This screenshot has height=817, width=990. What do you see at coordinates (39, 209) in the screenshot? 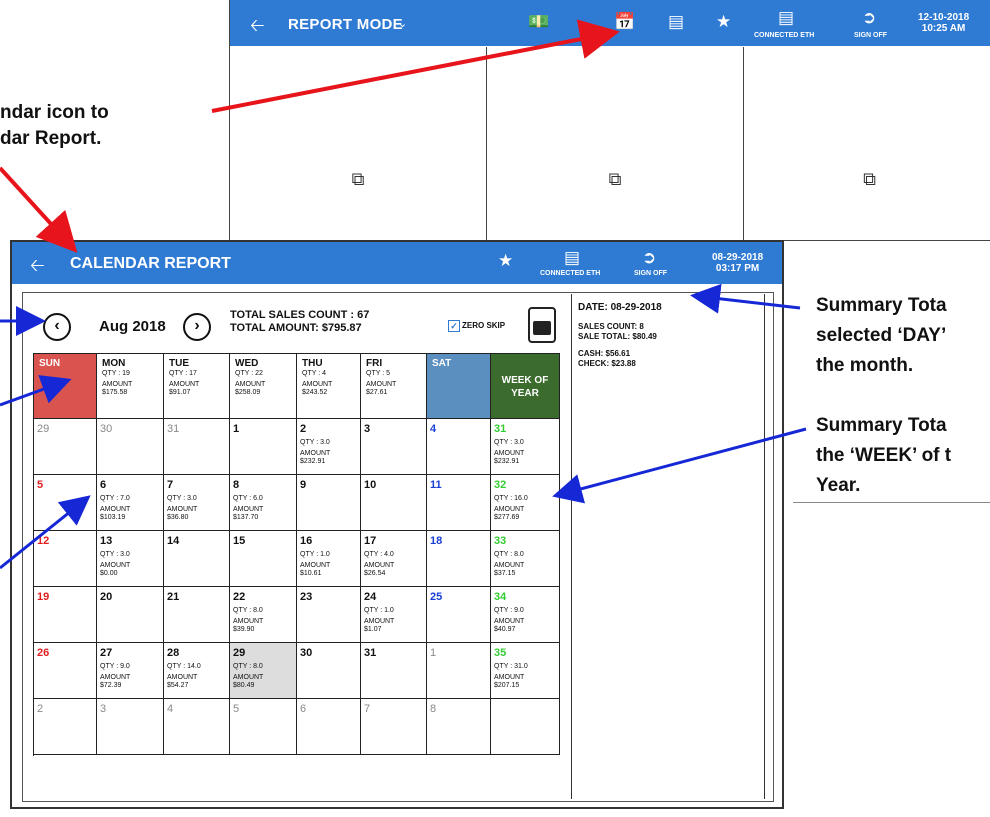
I see `arrow-to-calendar-title` at bounding box center [39, 209].